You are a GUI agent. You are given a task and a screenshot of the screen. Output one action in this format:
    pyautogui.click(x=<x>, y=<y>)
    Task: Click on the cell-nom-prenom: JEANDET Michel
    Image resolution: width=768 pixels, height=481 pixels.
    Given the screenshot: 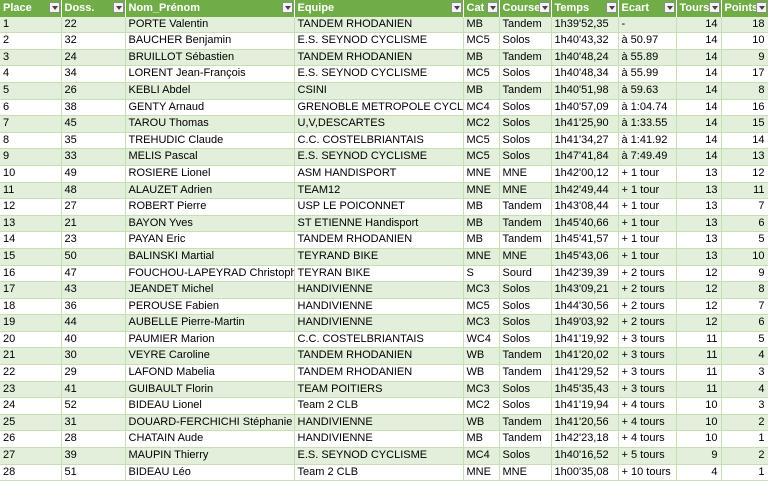 What is the action you would take?
    pyautogui.click(x=210, y=290)
    